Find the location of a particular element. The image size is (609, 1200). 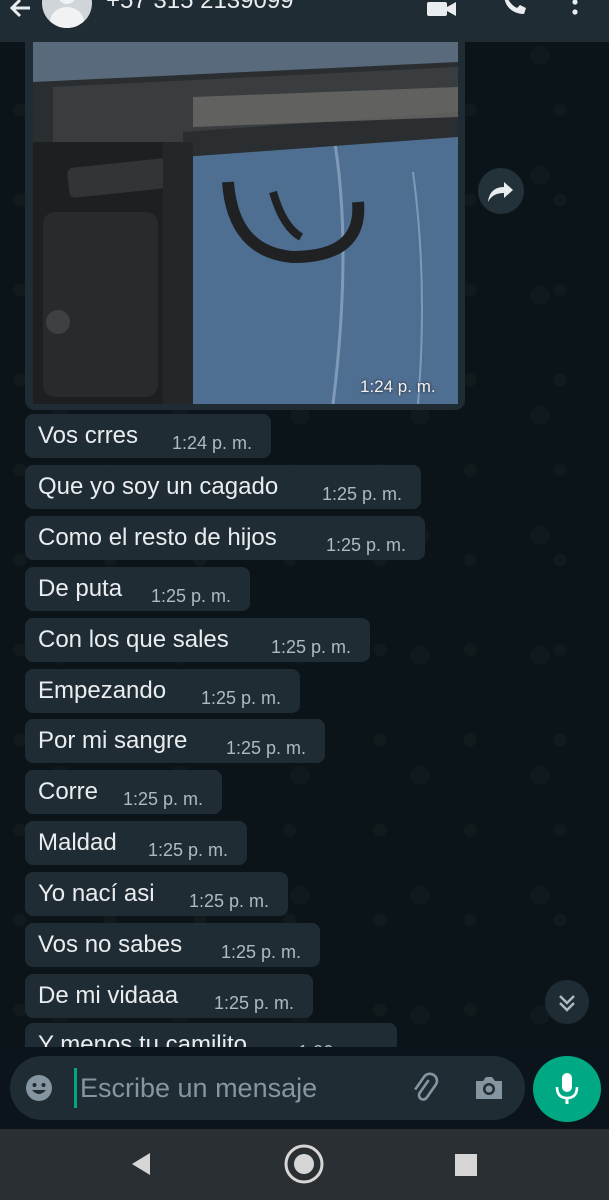

message-text: Yo nací asi is located at coordinates (96, 893).